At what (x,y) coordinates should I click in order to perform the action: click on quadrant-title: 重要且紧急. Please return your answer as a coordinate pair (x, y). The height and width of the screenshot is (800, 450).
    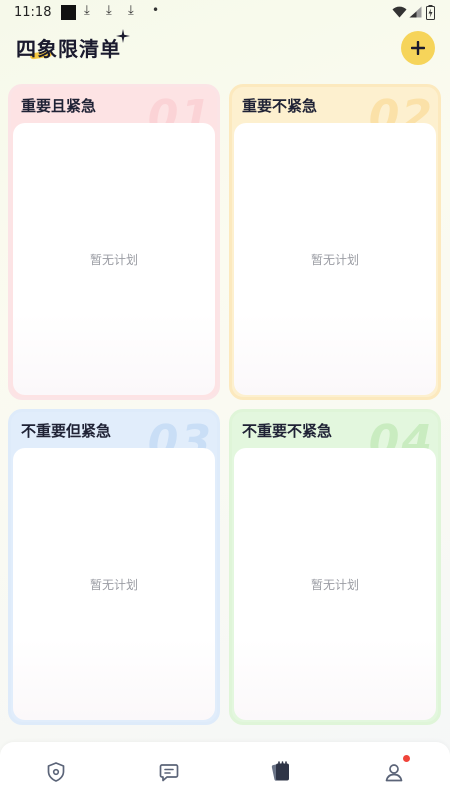
    Looking at the image, I should click on (59, 106).